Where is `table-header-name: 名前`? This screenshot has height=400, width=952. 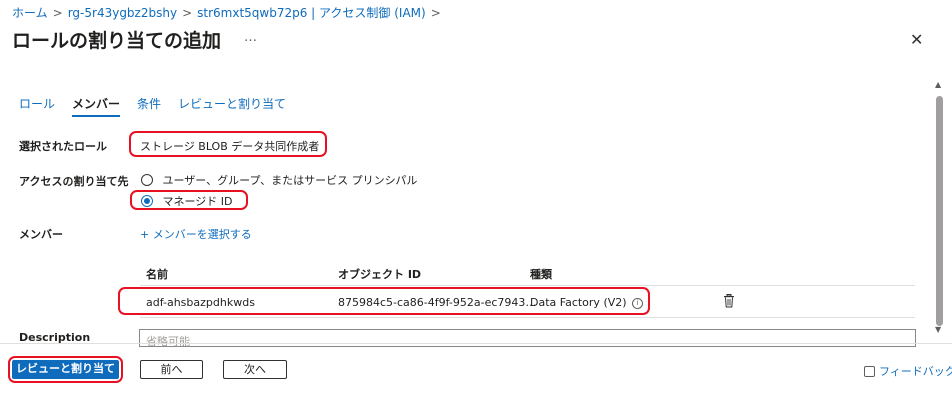 table-header-name: 名前 is located at coordinates (157, 274).